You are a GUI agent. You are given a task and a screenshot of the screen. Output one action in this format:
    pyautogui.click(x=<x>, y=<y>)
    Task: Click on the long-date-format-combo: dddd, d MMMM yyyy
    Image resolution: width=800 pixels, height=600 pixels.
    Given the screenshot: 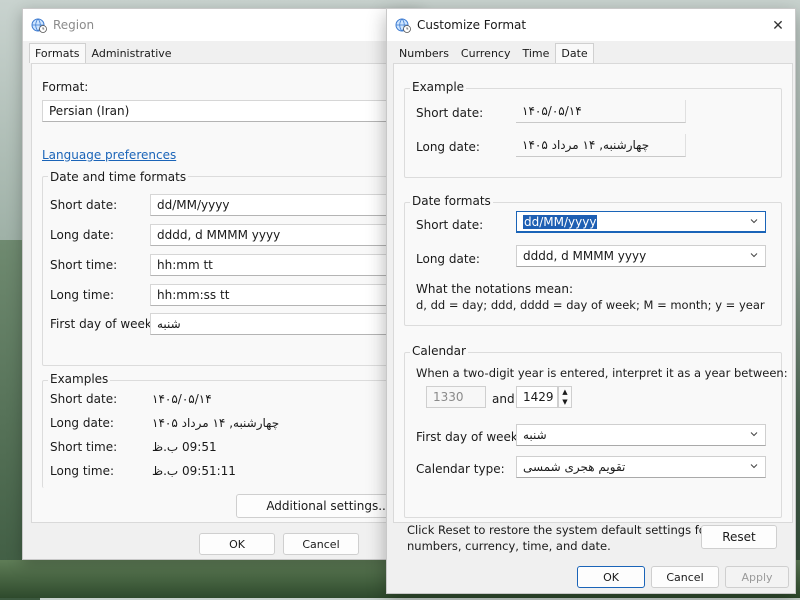 What is the action you would take?
    pyautogui.click(x=641, y=256)
    